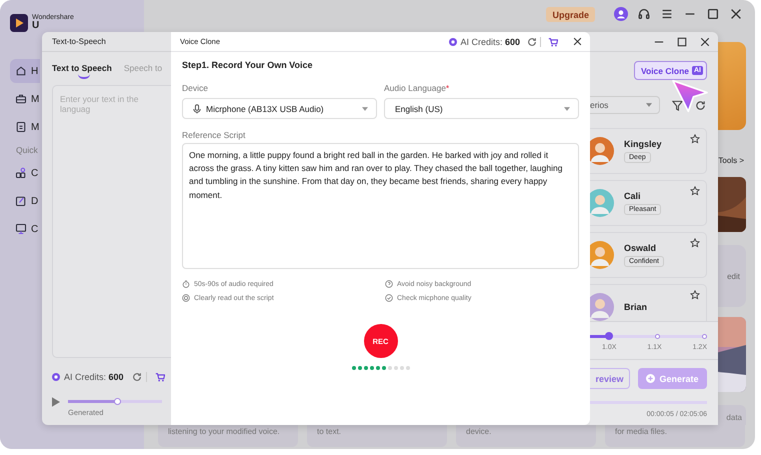 This screenshot has height=455, width=761. Describe the element at coordinates (214, 135) in the screenshot. I see `field-label: Reference Script` at that location.